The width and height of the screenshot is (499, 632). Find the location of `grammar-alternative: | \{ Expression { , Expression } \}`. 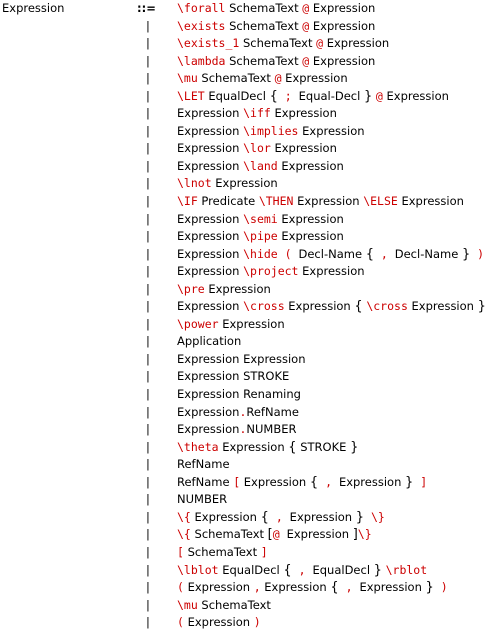

grammar-alternative: | \{ Expression { , Expression } \} is located at coordinates (322, 518).